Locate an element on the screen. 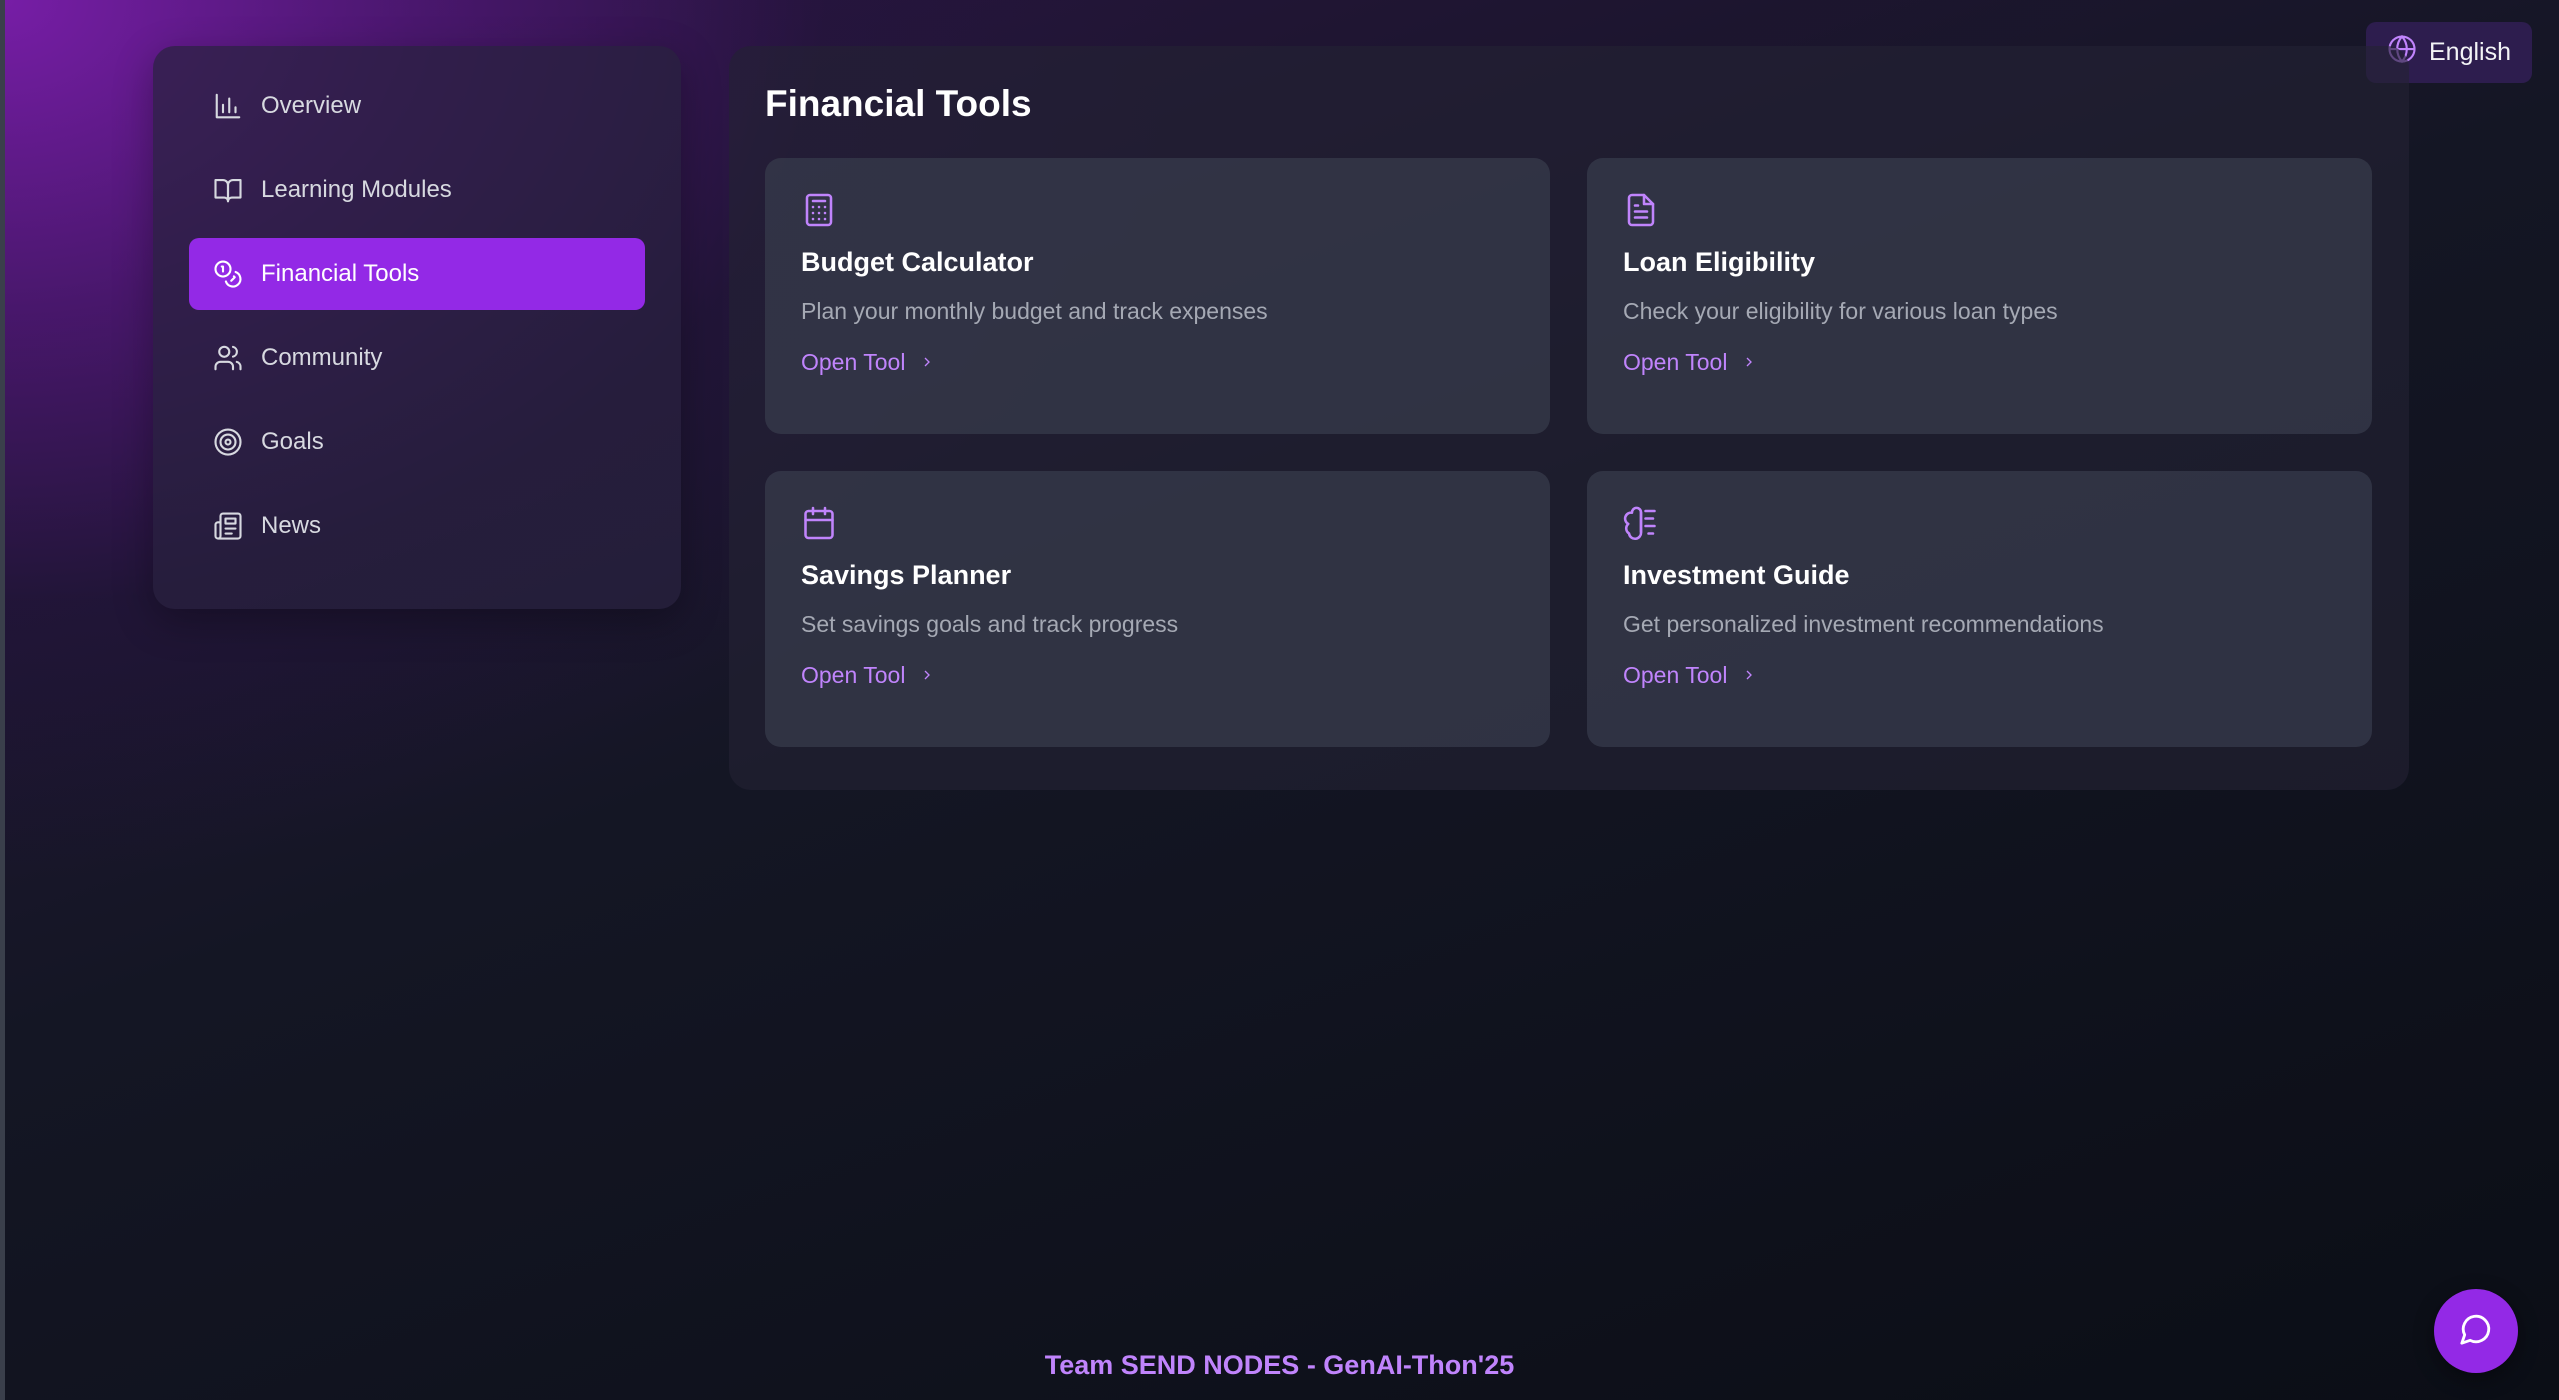 The image size is (2559, 1400). card-title: Savings Planner is located at coordinates (906, 575).